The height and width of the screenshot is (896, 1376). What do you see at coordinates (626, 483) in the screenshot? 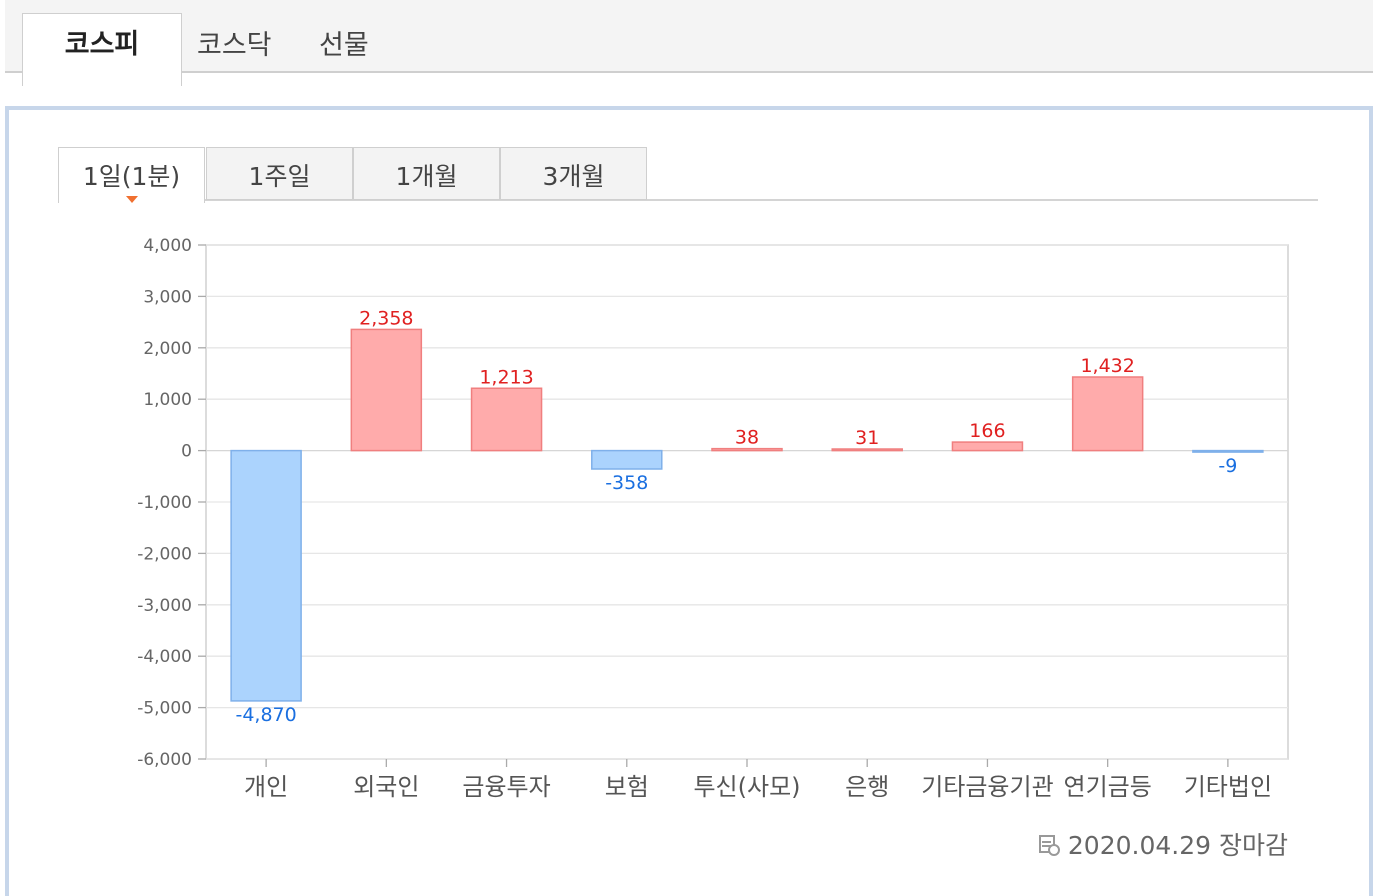
I see `data-label: -358` at bounding box center [626, 483].